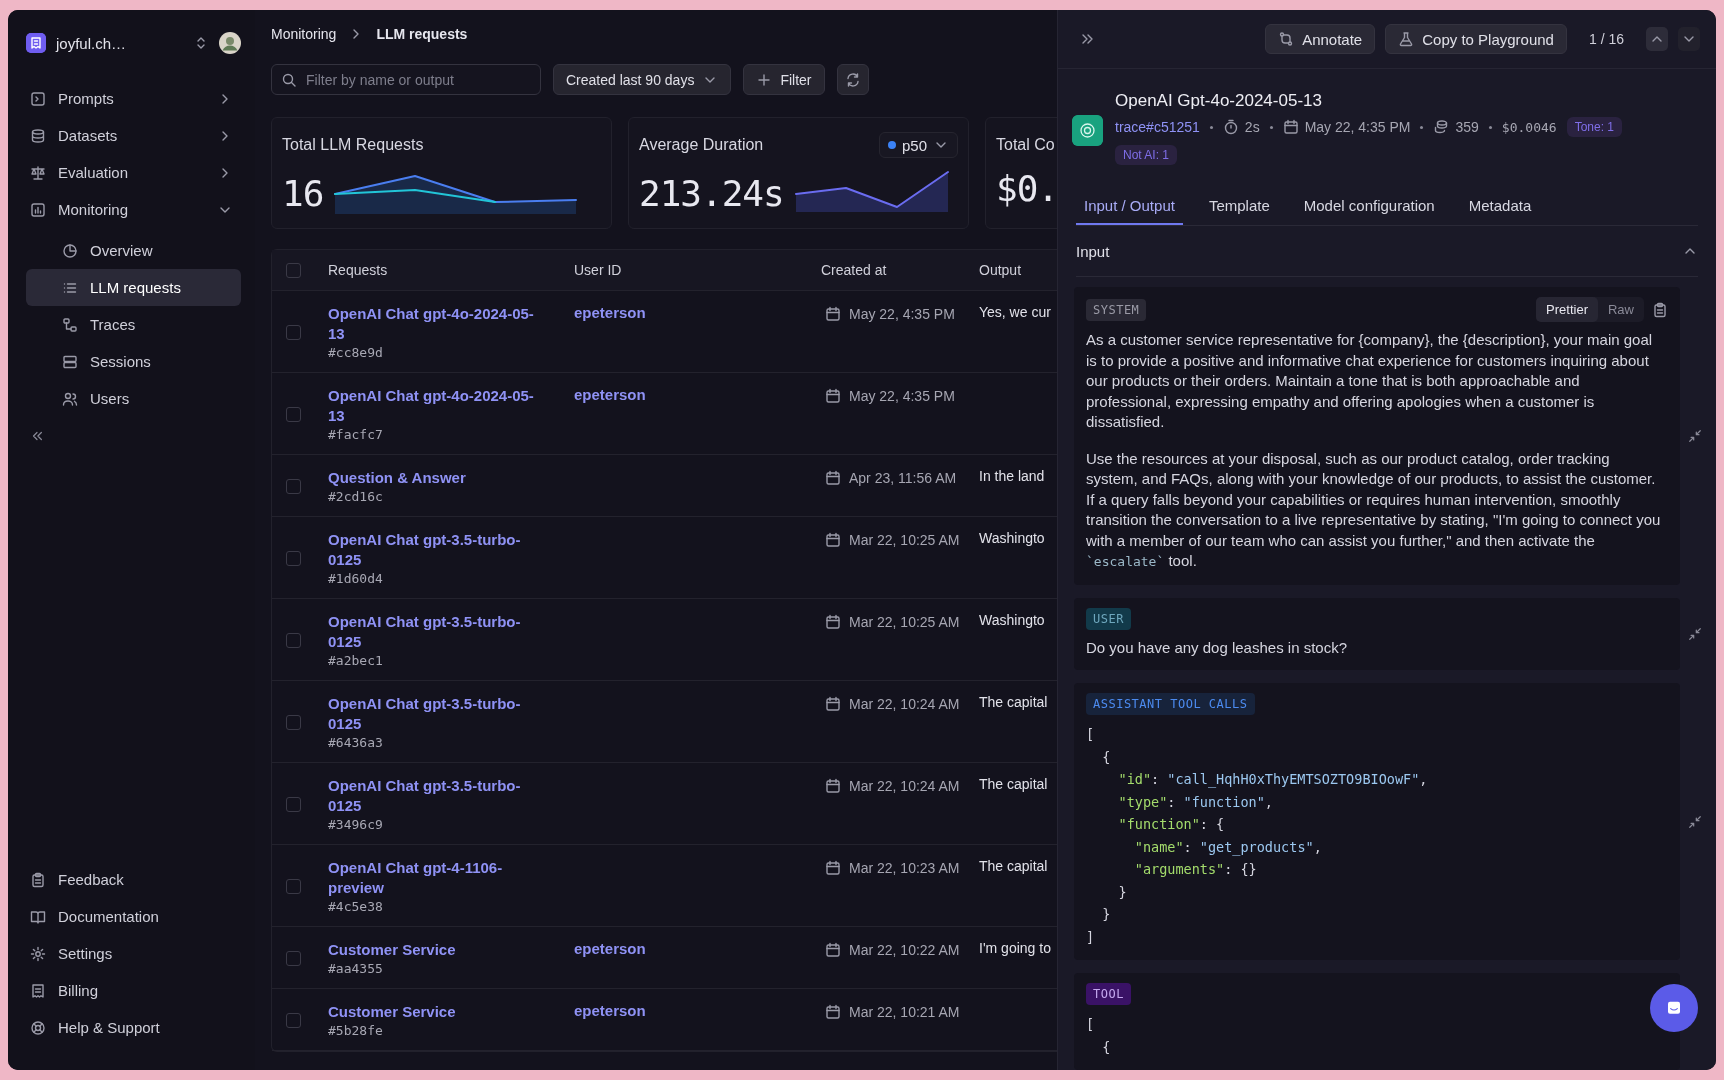  Describe the element at coordinates (1090, 734) in the screenshot. I see `code-line: [` at that location.